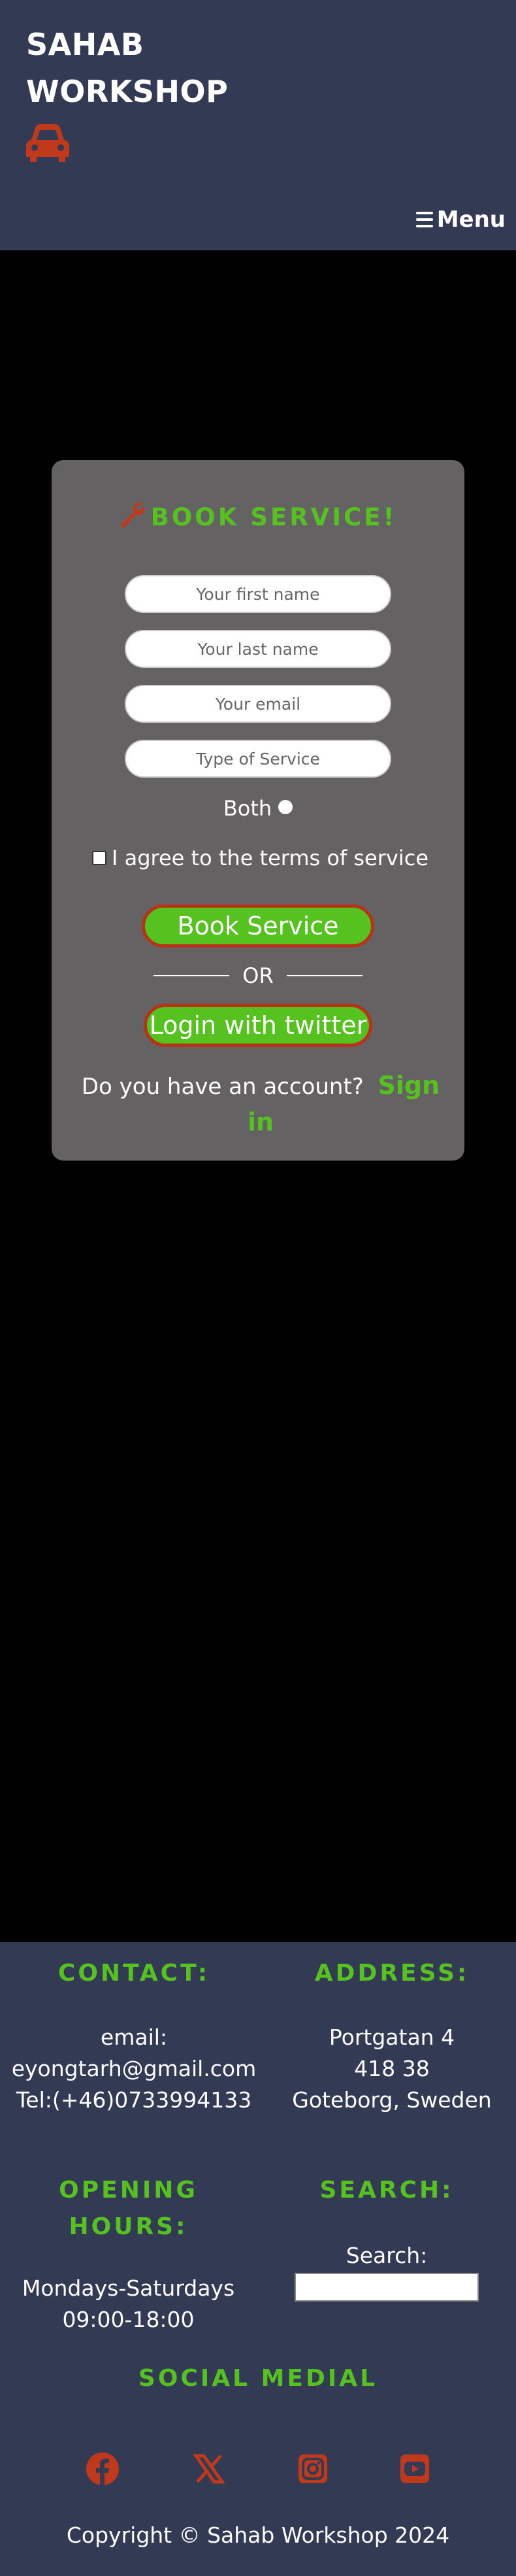  I want to click on booking-title: BOOK SERVICE!, so click(258, 516).